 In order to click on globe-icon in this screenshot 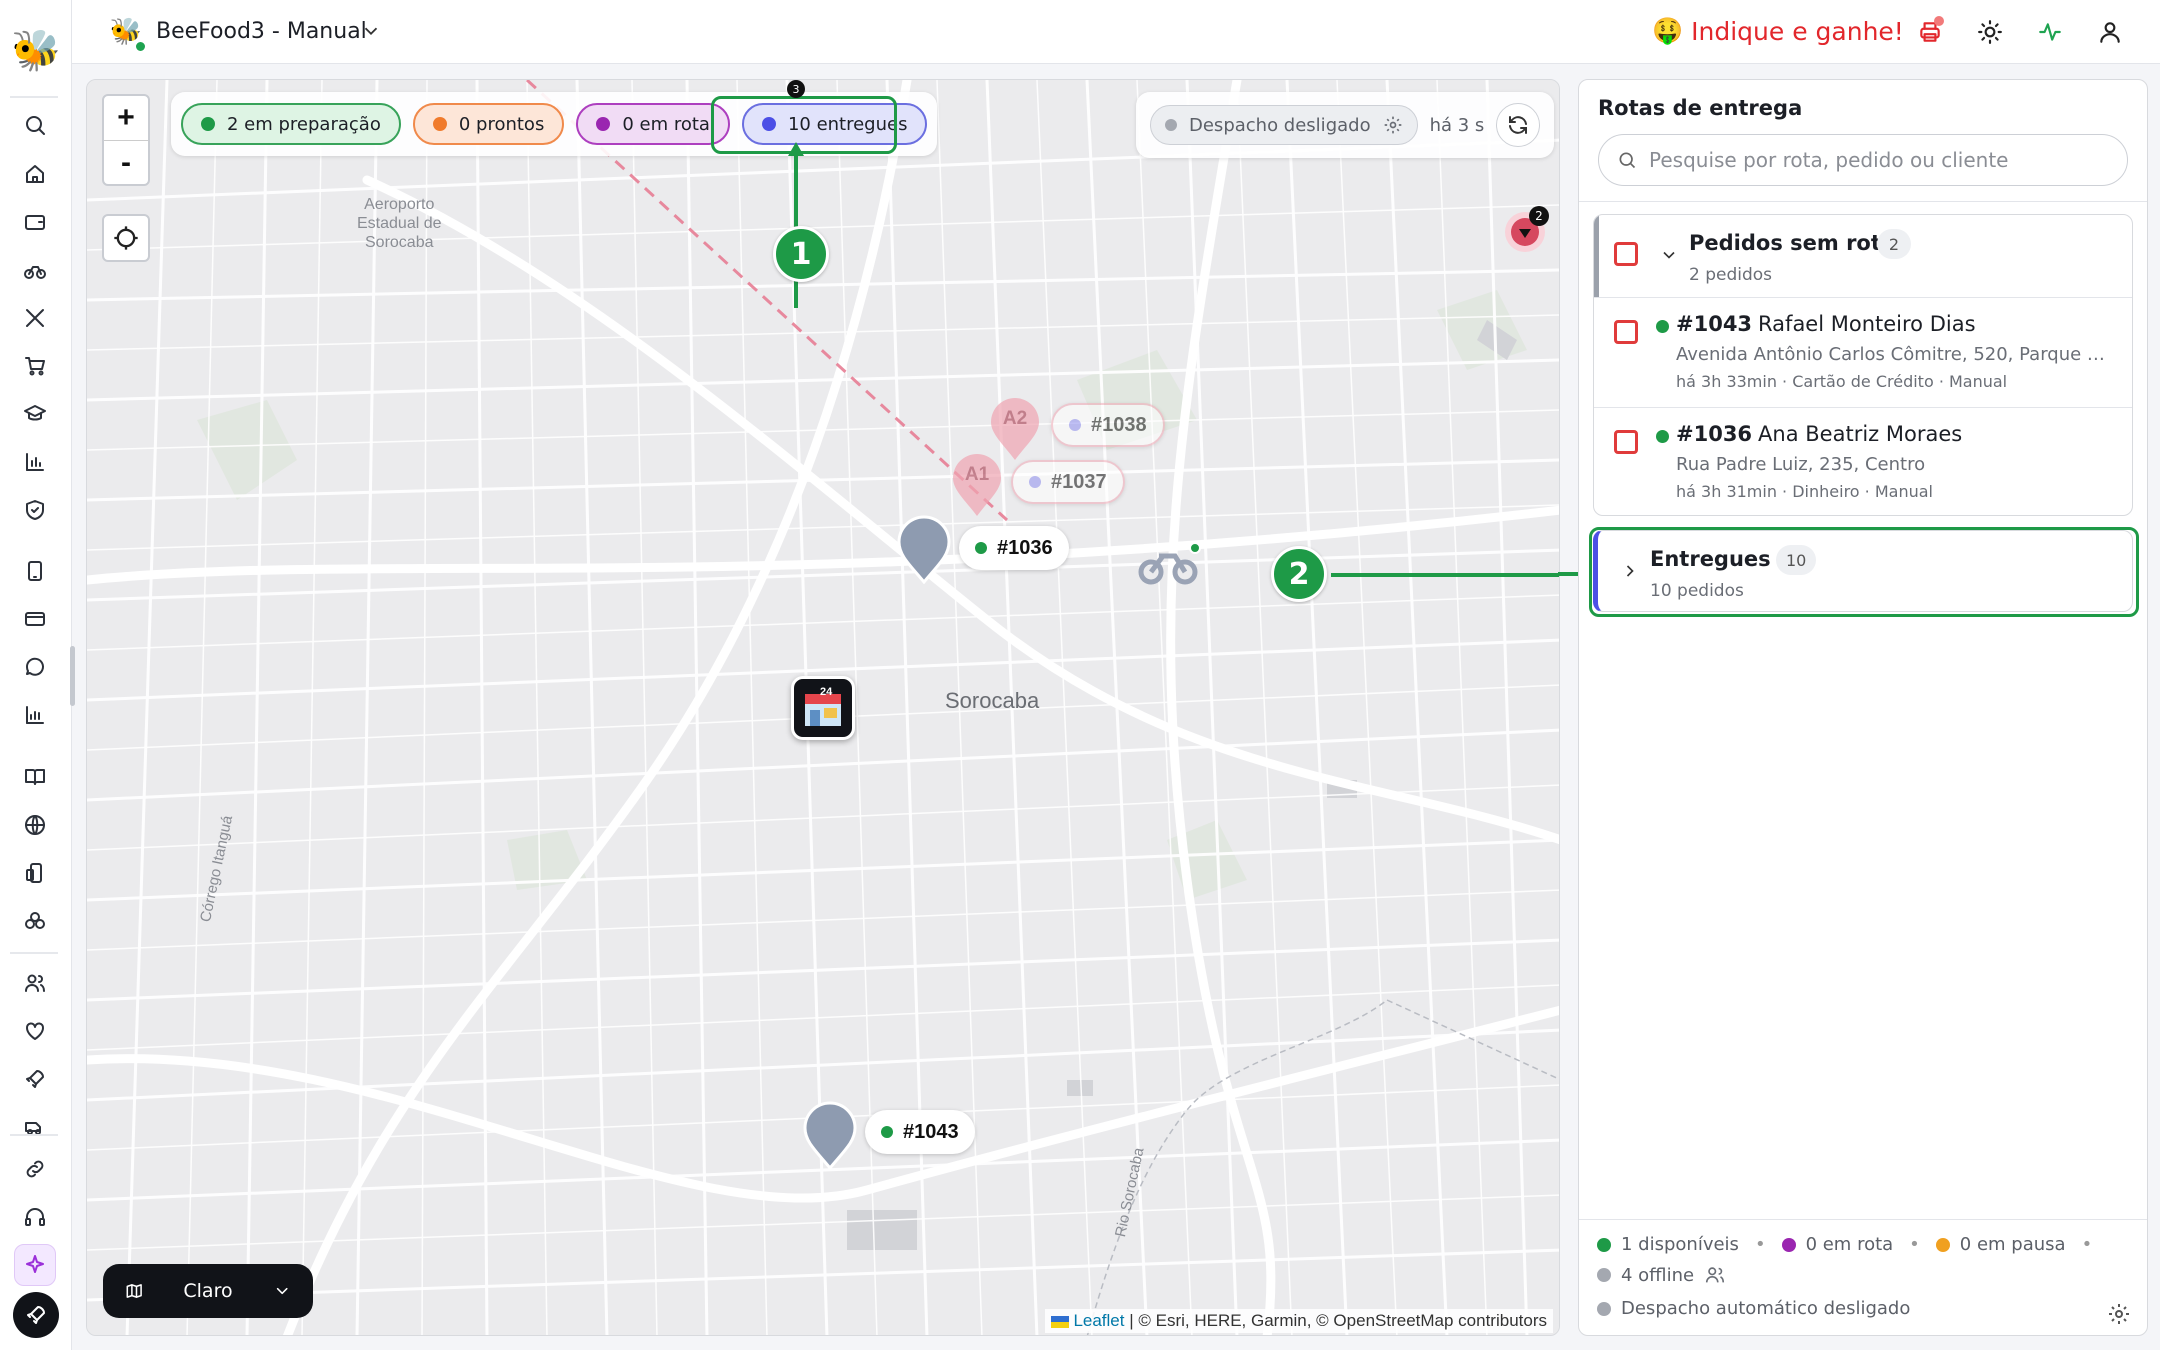, I will do `click(35, 825)`.